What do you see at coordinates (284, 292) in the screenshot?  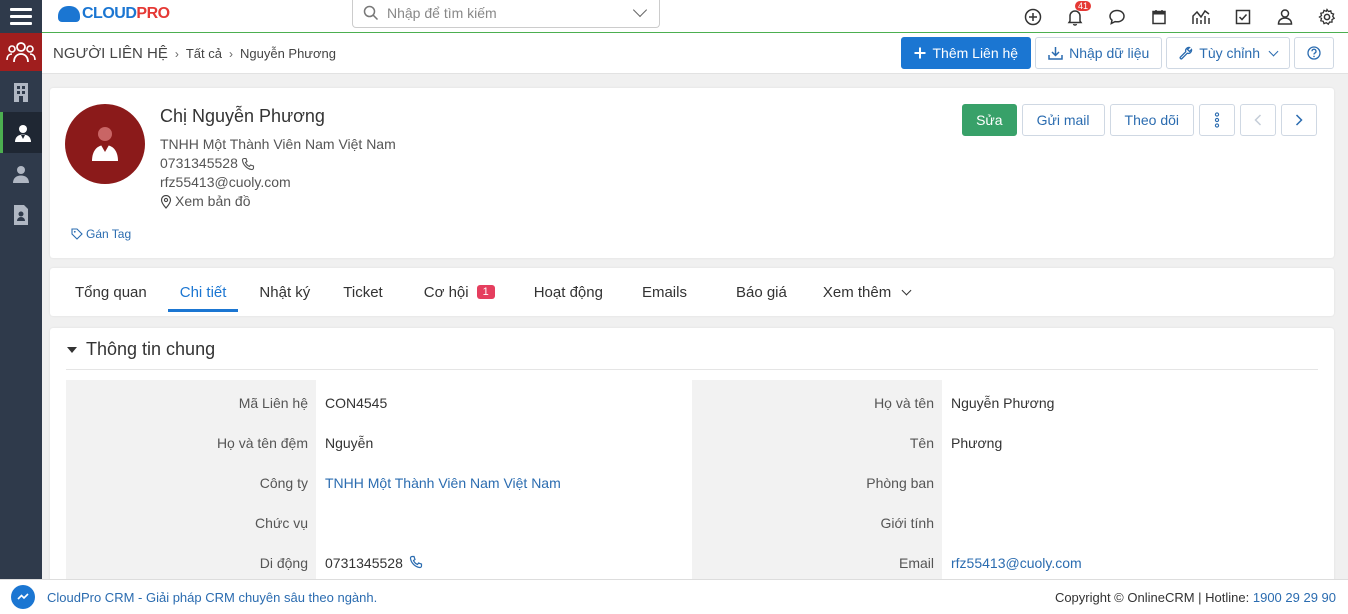 I see `tab-log: Nhật ký` at bounding box center [284, 292].